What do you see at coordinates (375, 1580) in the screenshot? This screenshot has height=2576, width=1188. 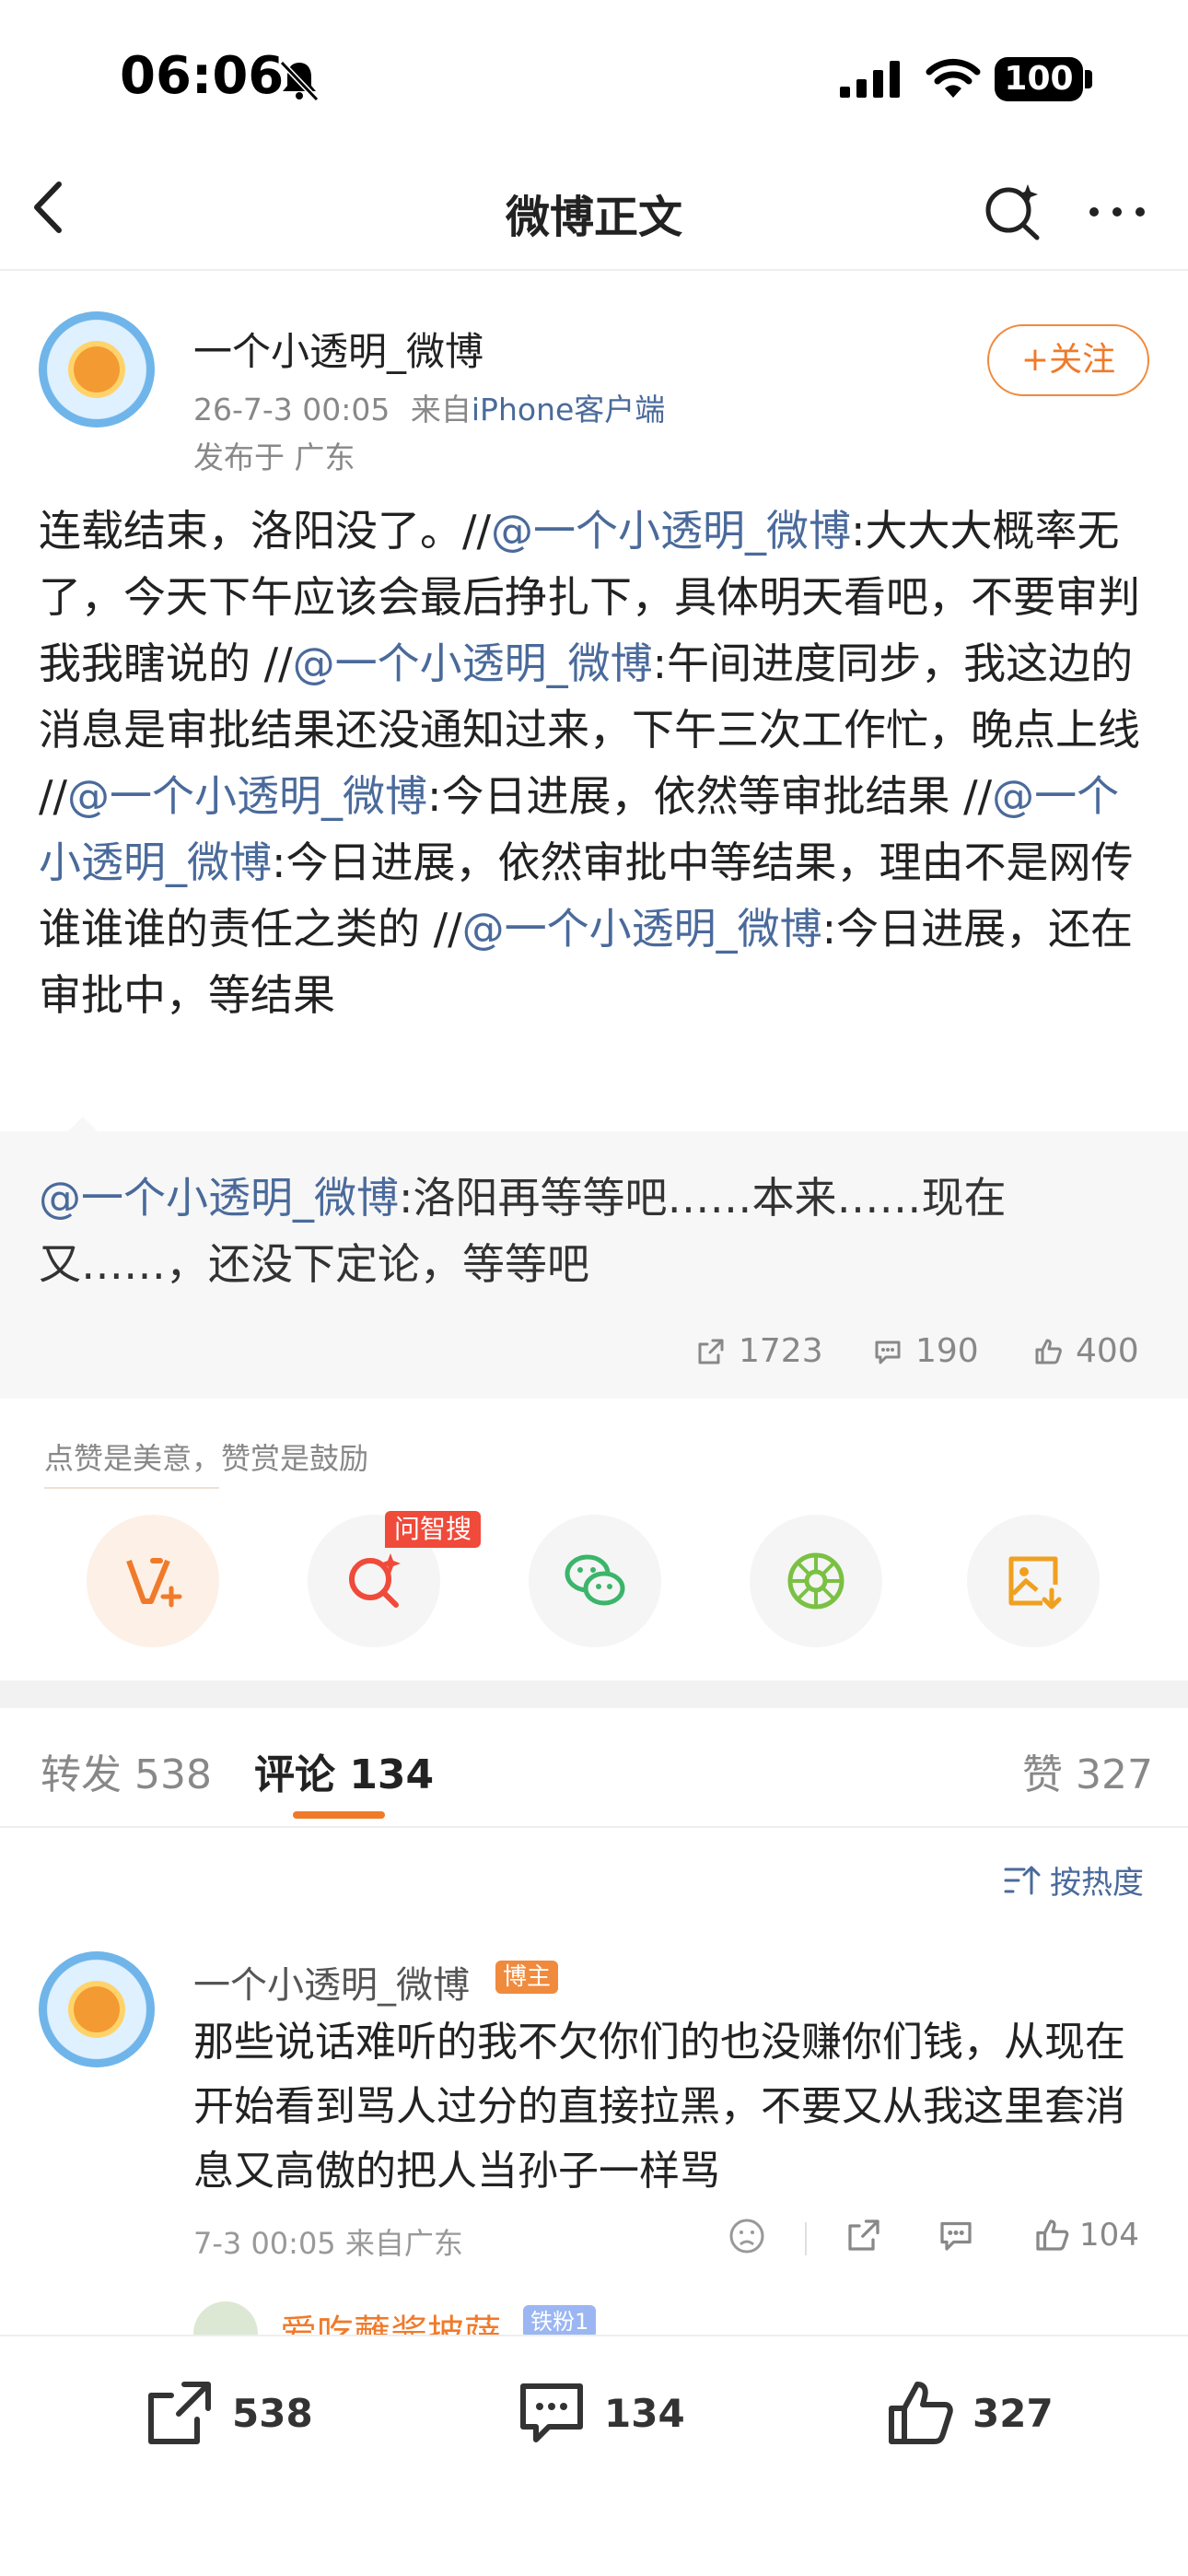 I see `ask-search-icon` at bounding box center [375, 1580].